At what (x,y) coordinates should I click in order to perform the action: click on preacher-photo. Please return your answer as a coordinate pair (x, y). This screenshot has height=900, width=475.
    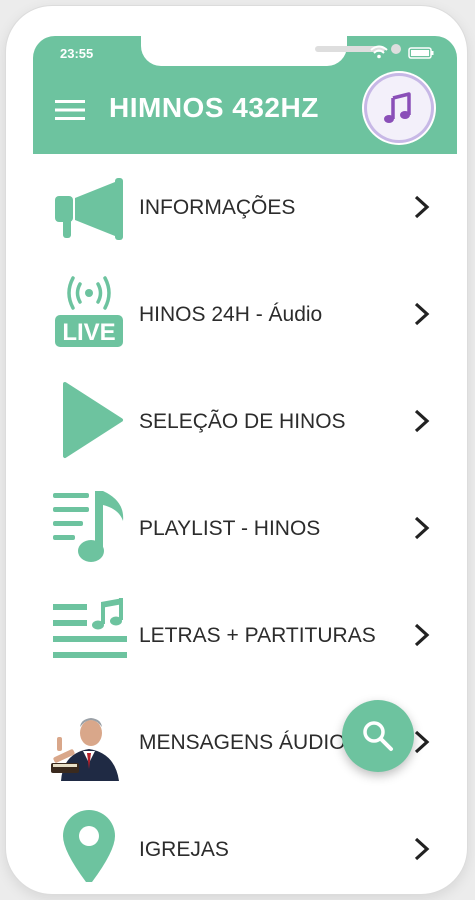
    Looking at the image, I should click on (85, 749).